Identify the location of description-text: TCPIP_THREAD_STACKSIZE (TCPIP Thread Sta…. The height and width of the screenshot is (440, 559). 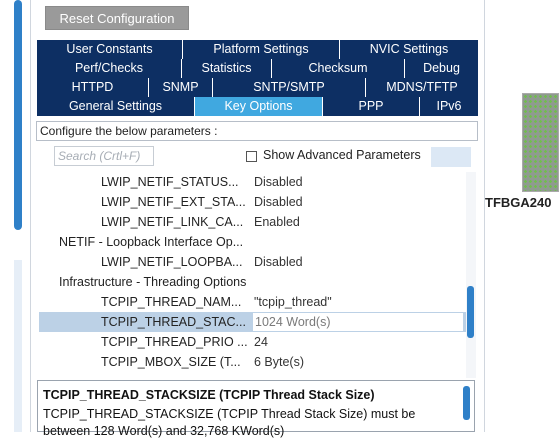
(229, 422).